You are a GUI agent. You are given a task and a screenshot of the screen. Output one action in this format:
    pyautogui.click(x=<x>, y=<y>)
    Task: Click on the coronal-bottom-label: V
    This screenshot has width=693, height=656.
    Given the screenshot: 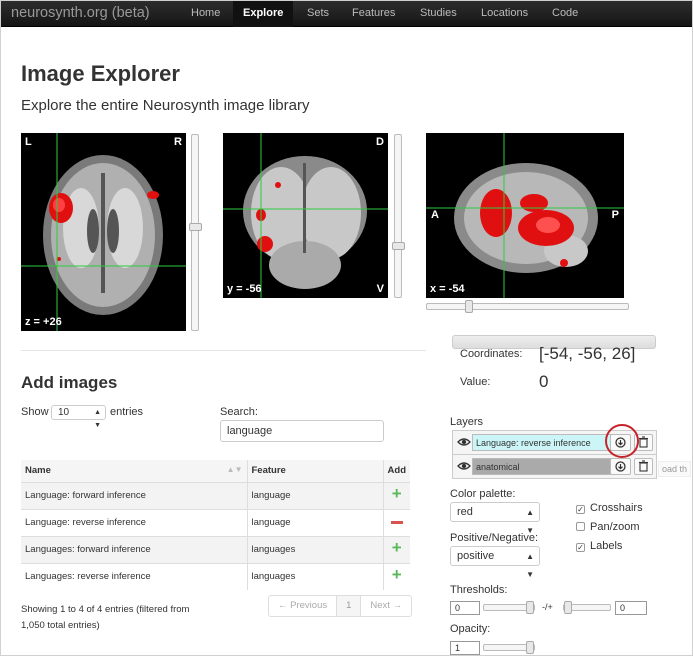 What is the action you would take?
    pyautogui.click(x=380, y=289)
    